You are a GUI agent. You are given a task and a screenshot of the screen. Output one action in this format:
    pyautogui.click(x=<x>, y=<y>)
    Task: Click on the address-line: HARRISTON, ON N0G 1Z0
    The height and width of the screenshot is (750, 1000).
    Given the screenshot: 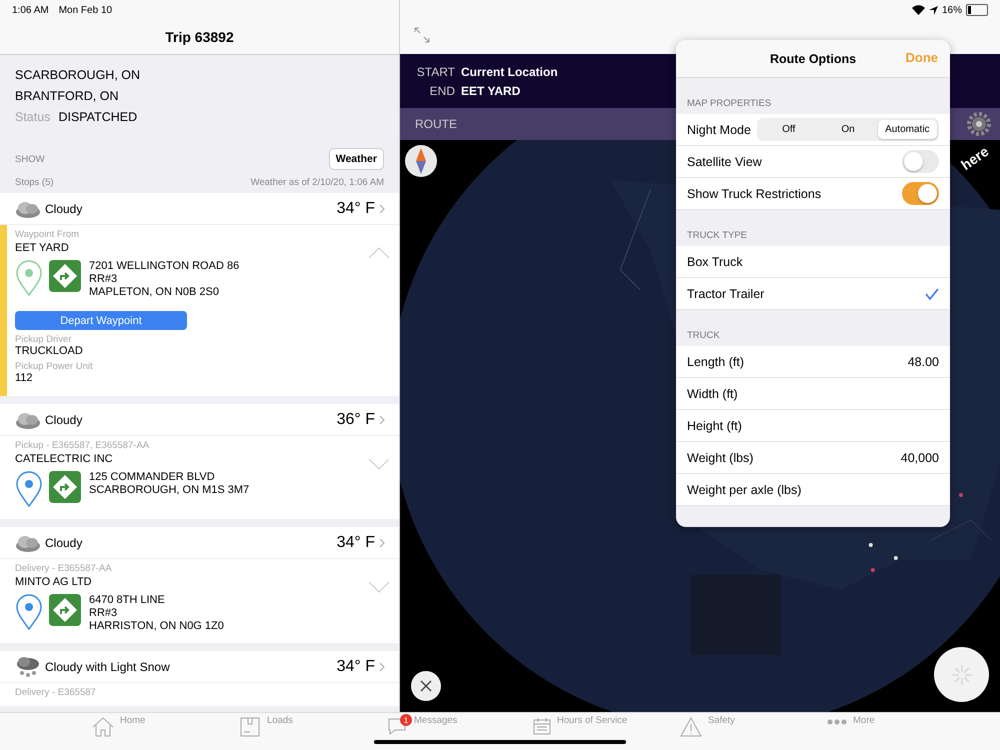 What is the action you would take?
    pyautogui.click(x=156, y=626)
    